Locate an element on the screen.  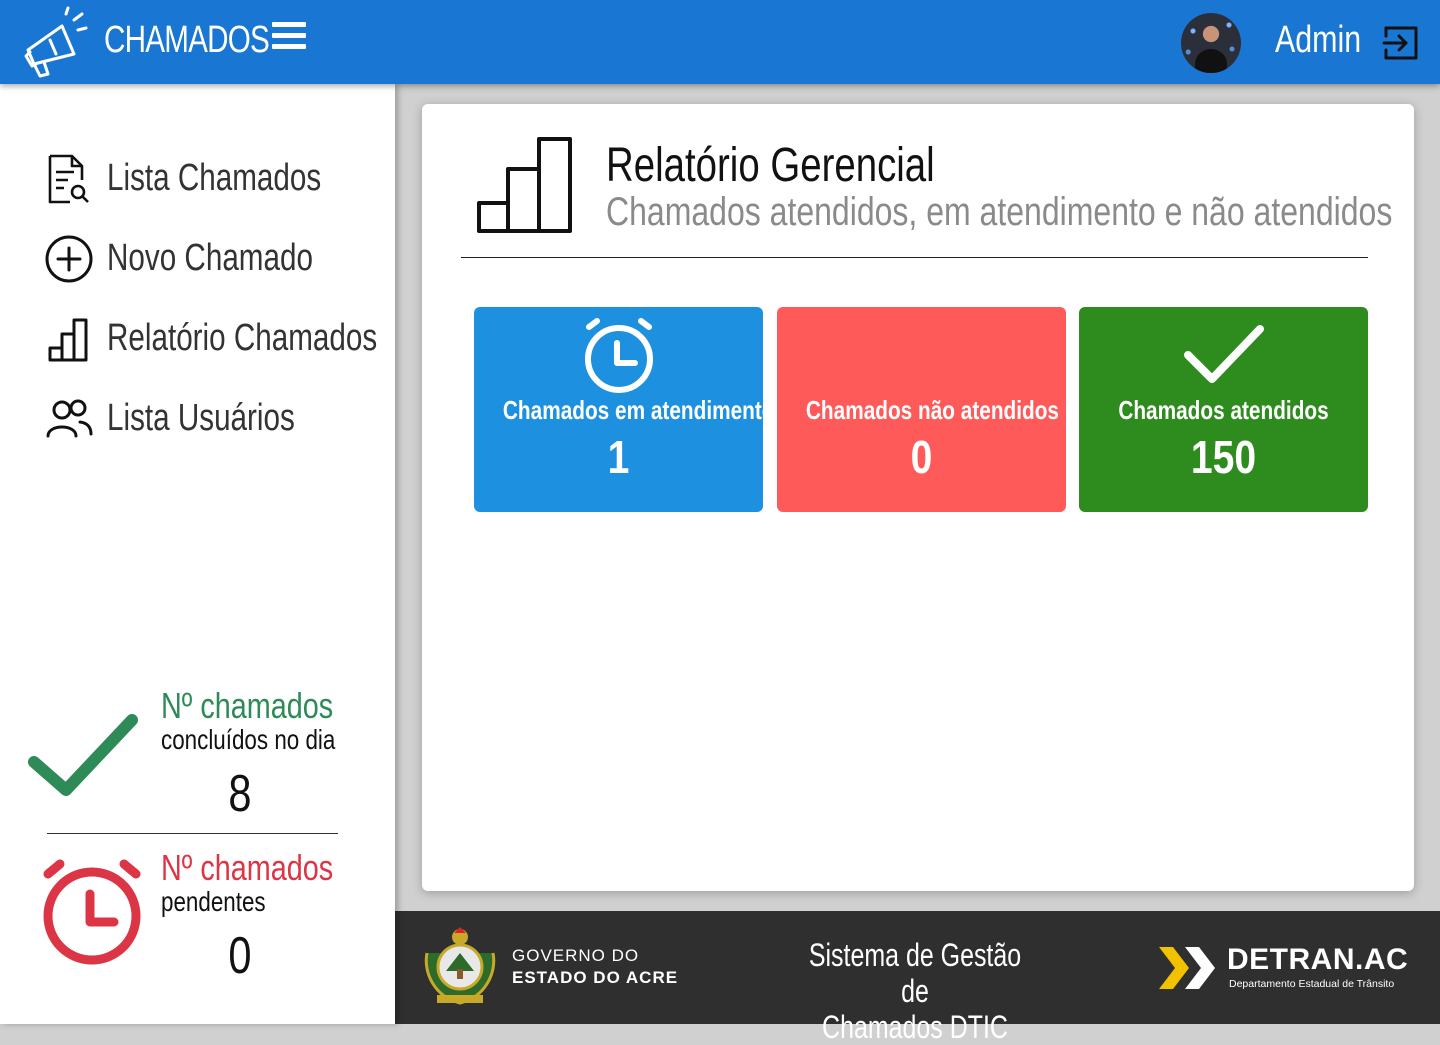
plus-circle-icon is located at coordinates (69, 259).